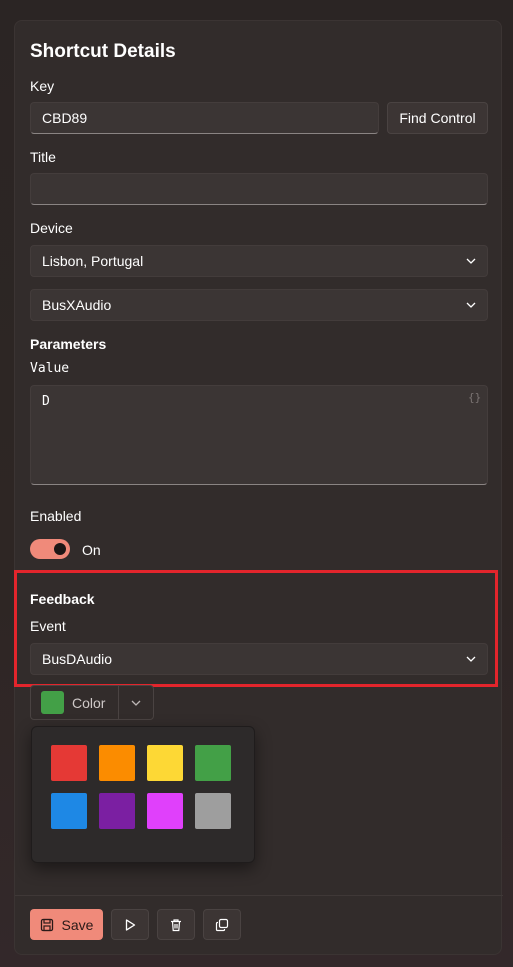 The image size is (513, 967). I want to click on device-dropdown: Lisbon, Portugal, so click(259, 261).